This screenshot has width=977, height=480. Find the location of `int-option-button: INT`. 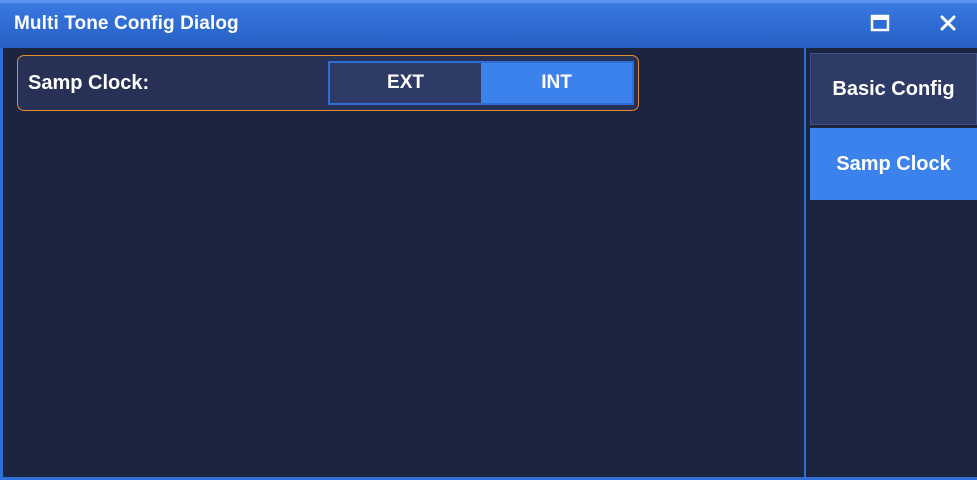

int-option-button: INT is located at coordinates (556, 83).